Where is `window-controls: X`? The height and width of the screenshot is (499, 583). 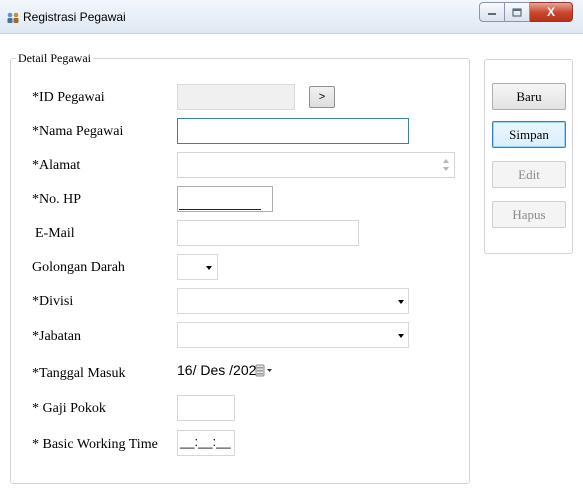 window-controls: X is located at coordinates (526, 12).